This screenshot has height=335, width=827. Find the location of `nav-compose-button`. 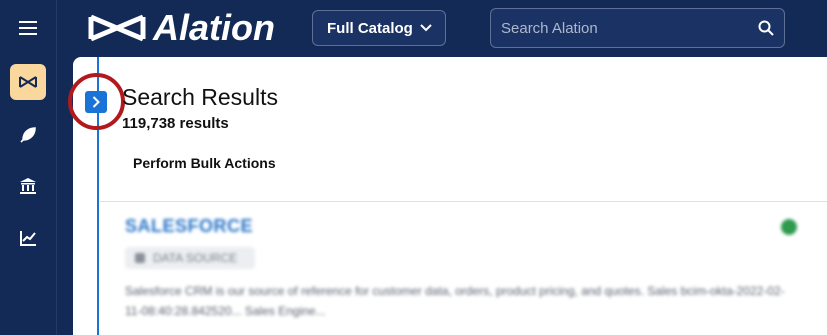

nav-compose-button is located at coordinates (28, 135).